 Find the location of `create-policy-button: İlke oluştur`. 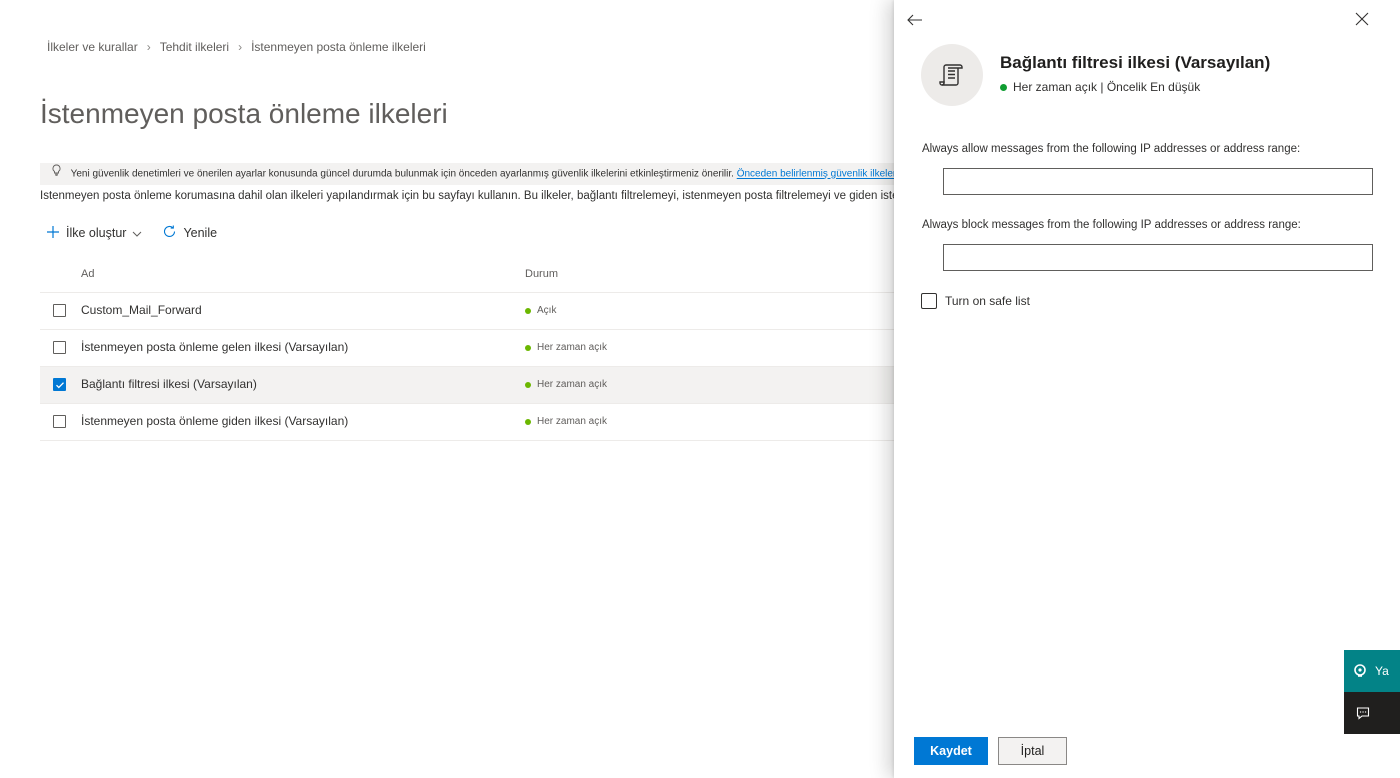

create-policy-button: İlke oluştur is located at coordinates (97, 233).